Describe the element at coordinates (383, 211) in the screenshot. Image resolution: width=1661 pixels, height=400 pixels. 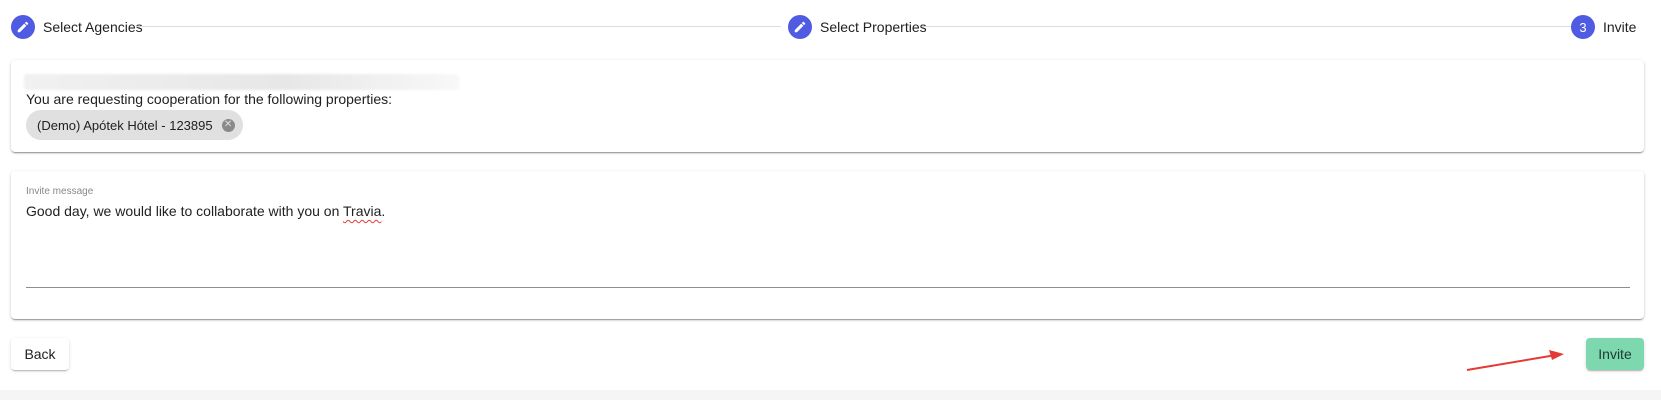
I see `invite-message-suffix: .` at that location.